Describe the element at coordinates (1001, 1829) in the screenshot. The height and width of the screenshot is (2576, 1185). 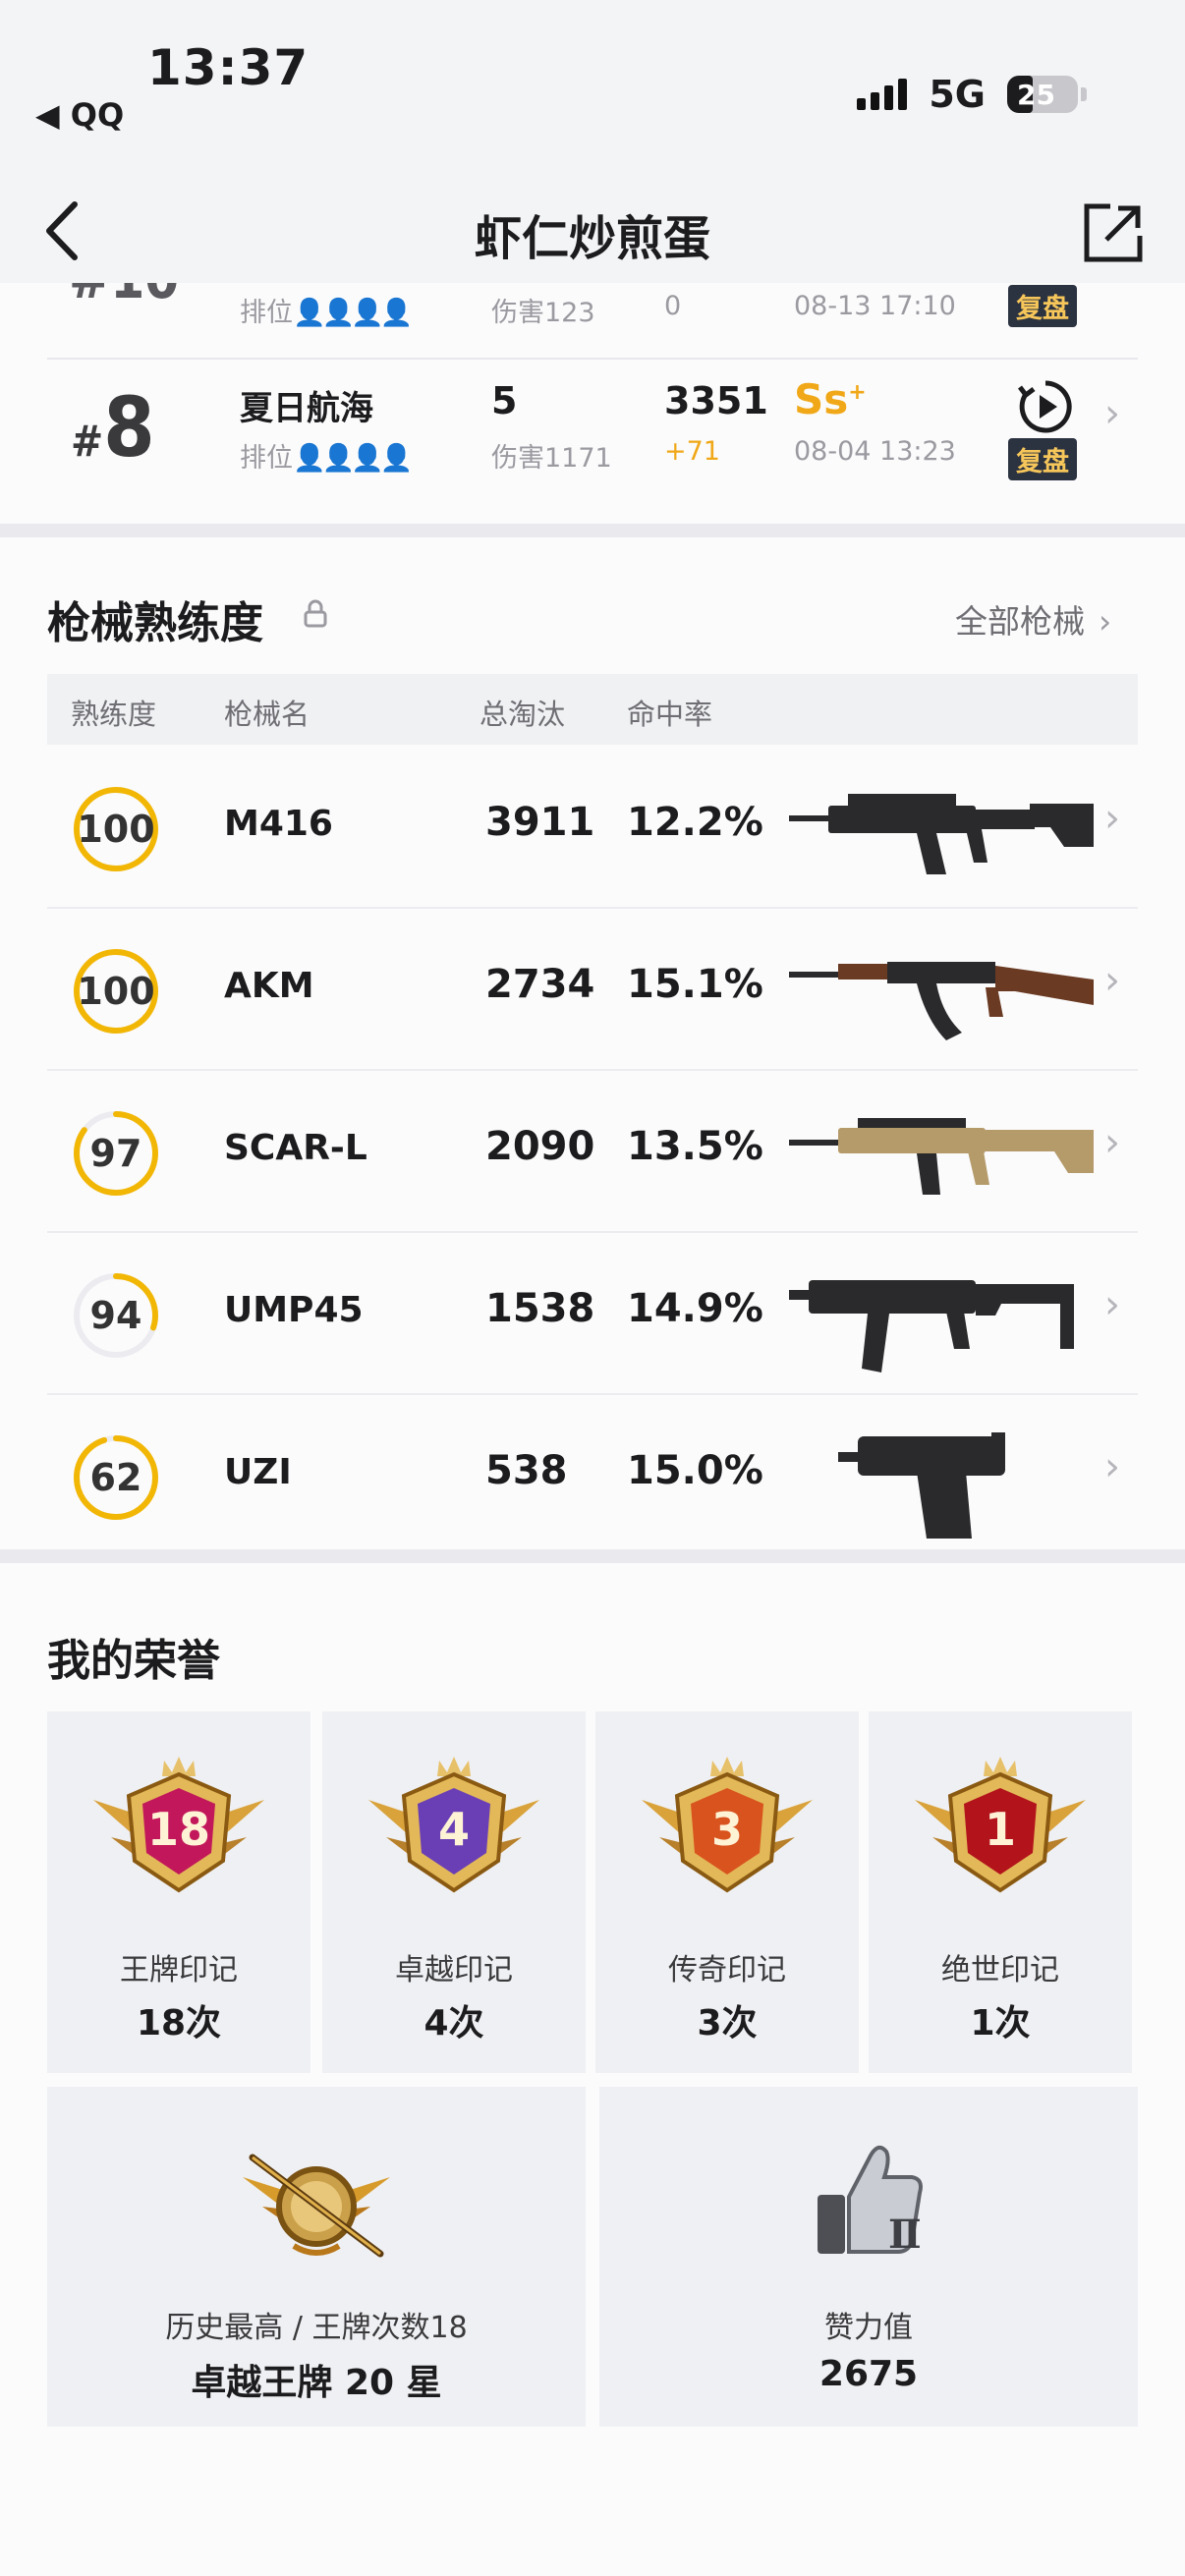
I see `svg-text: 1` at that location.